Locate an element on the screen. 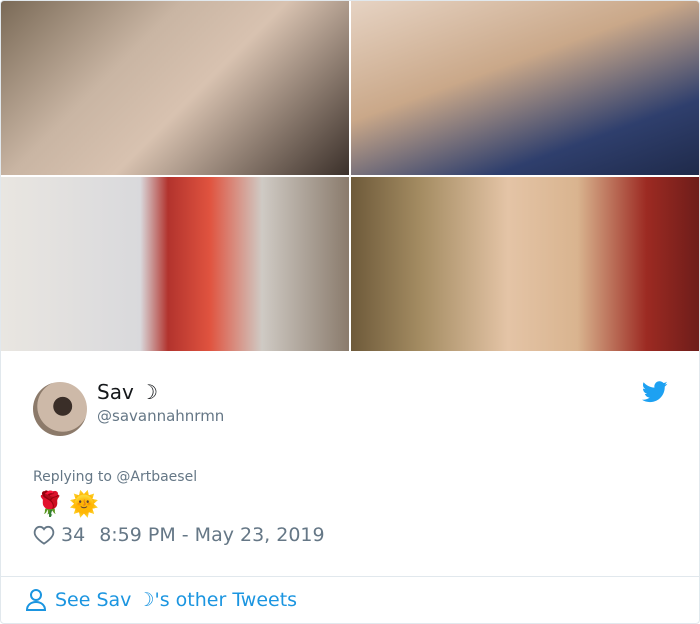  replying-to: Replying to @Artbaesel is located at coordinates (115, 477).